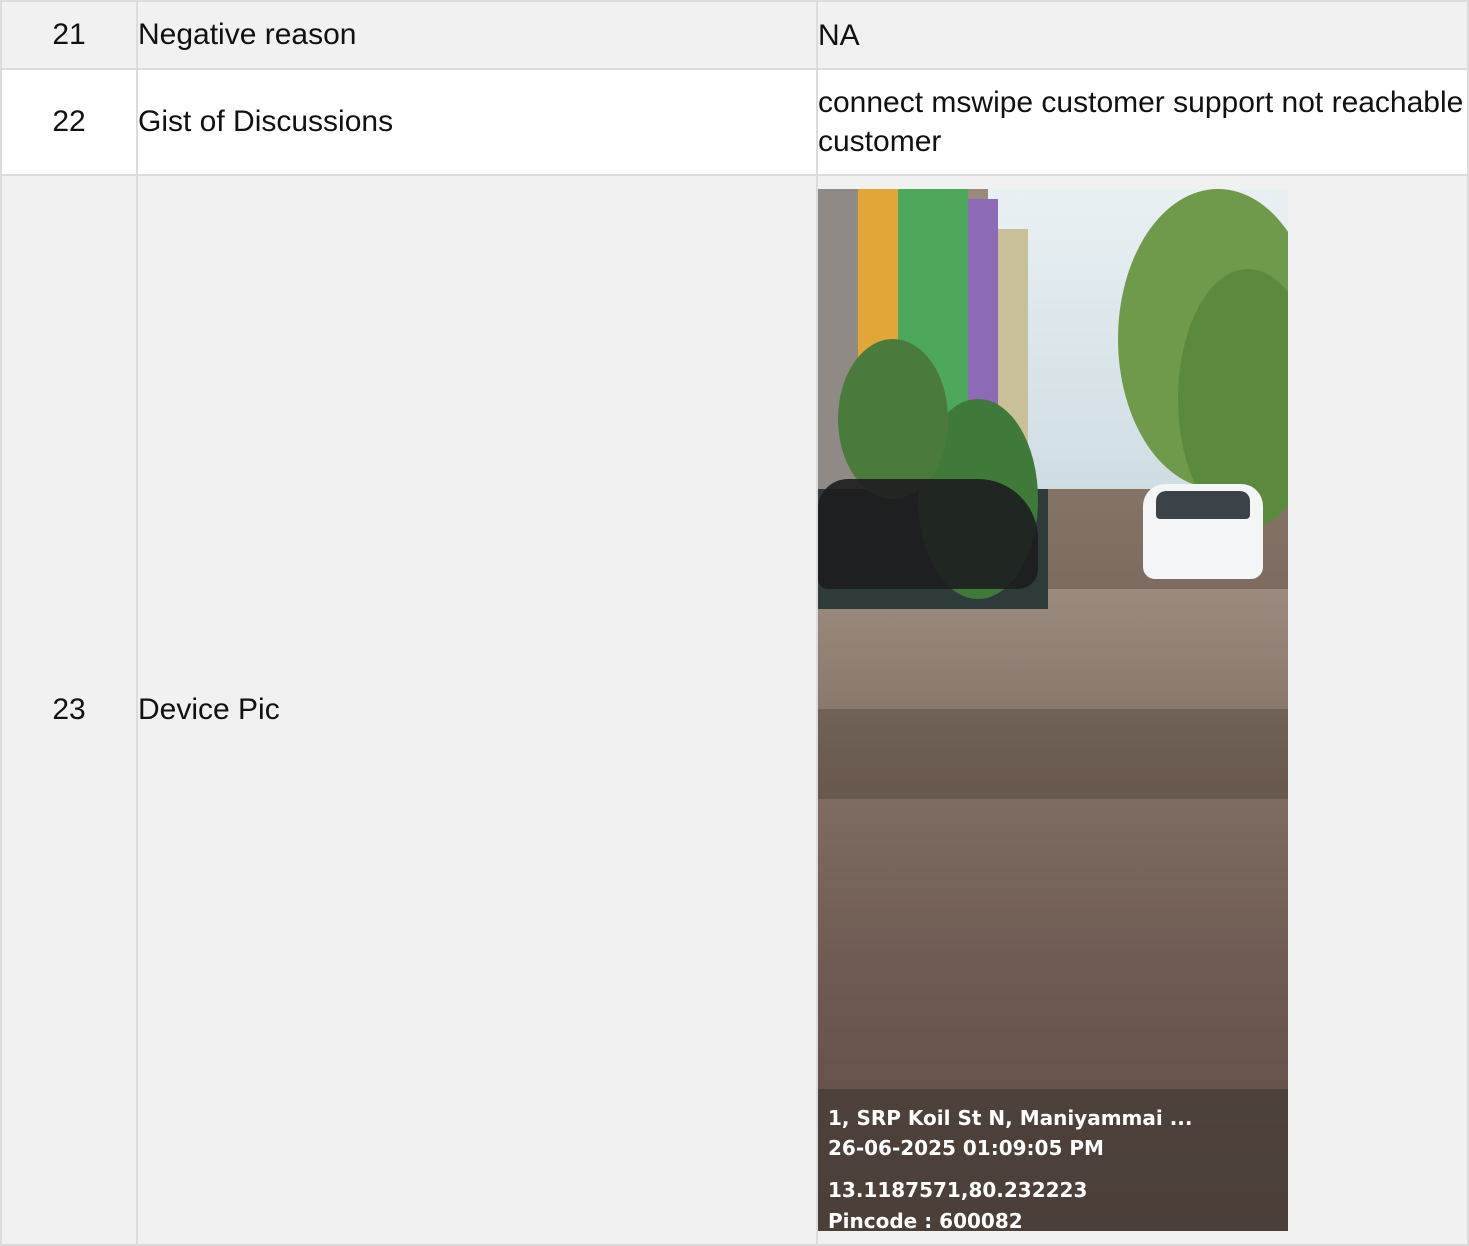 The height and width of the screenshot is (1246, 1469). I want to click on photo-road-shadow, so click(1053, 754).